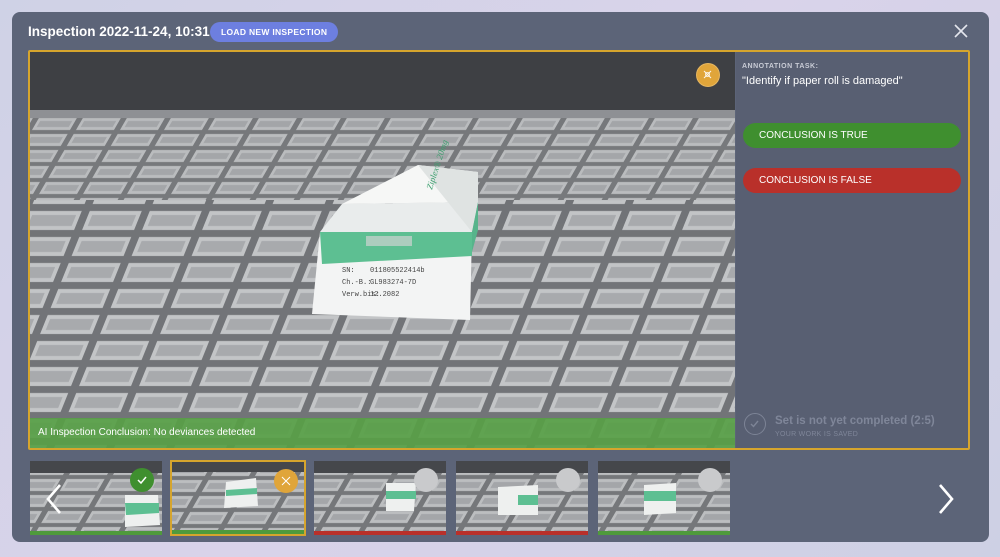 The height and width of the screenshot is (557, 1000). Describe the element at coordinates (755, 424) in the screenshot. I see `check-circle-icon` at that location.